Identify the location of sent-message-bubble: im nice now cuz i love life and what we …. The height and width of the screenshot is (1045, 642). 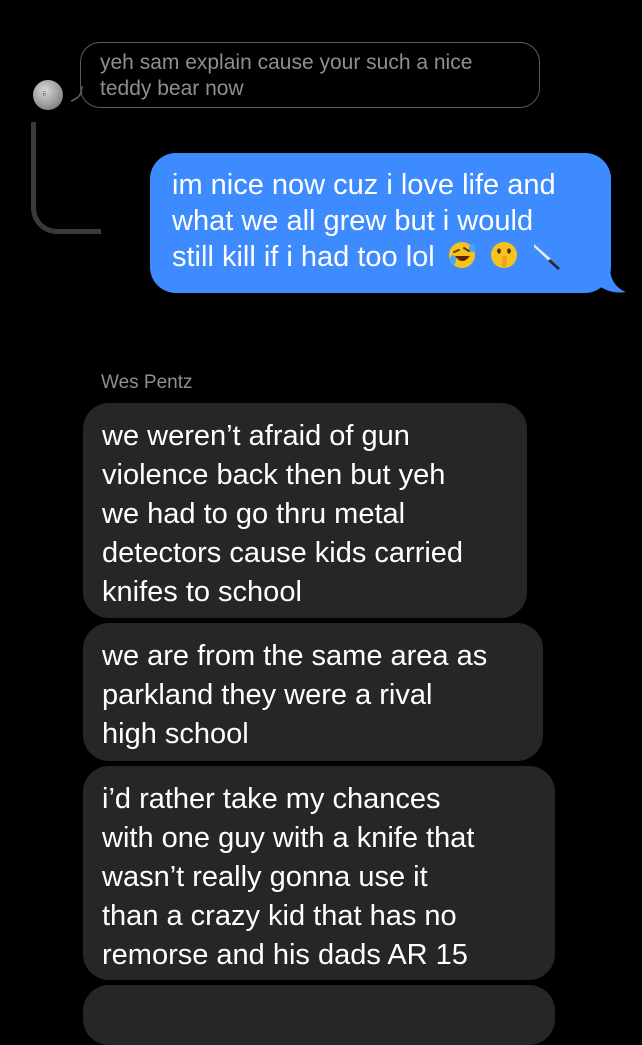
(380, 223).